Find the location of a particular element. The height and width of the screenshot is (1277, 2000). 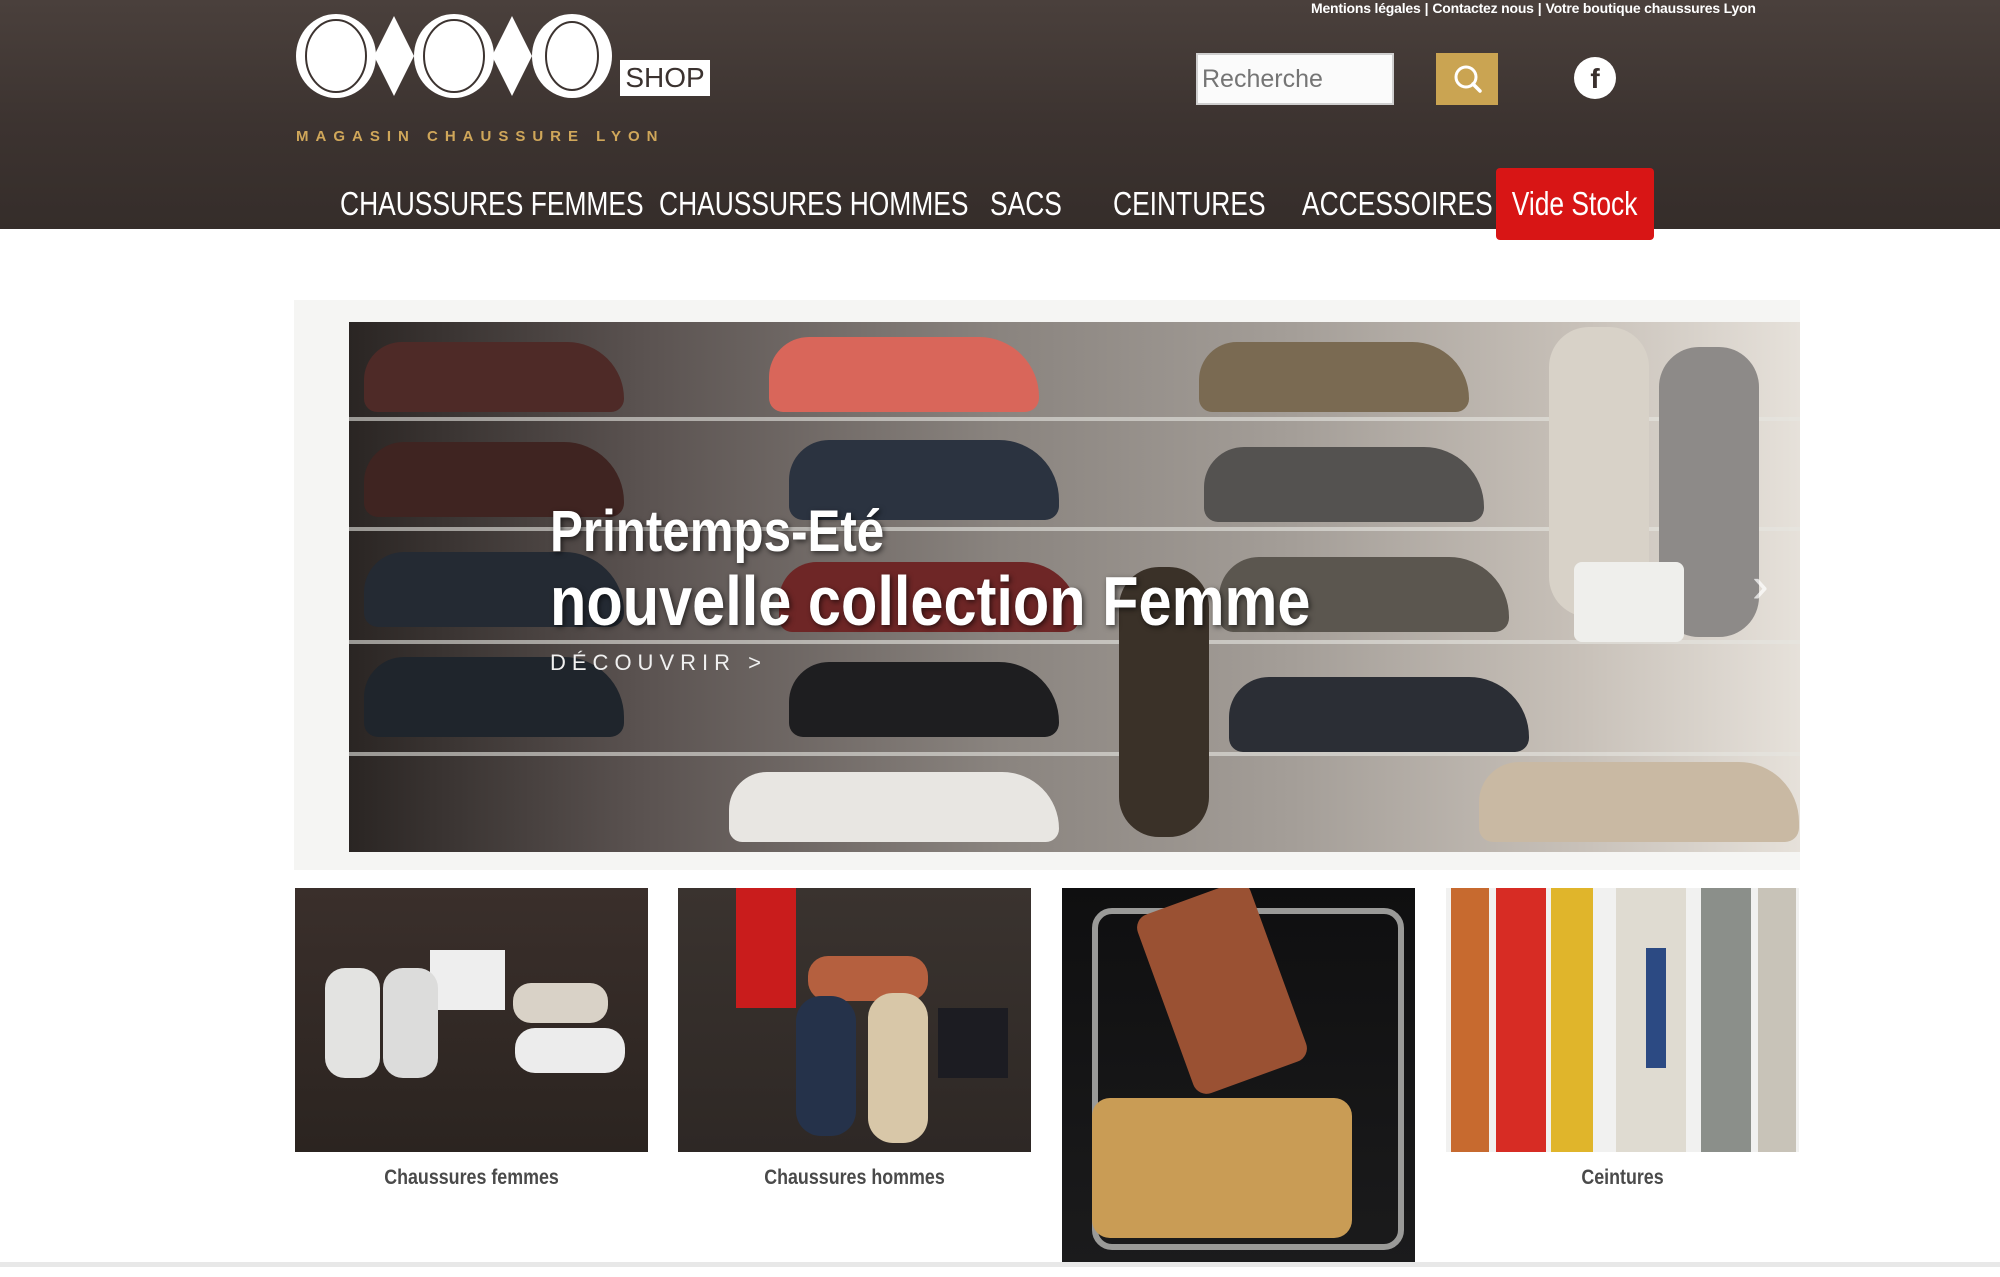

link-contact: Contactez nous is located at coordinates (1483, 8).